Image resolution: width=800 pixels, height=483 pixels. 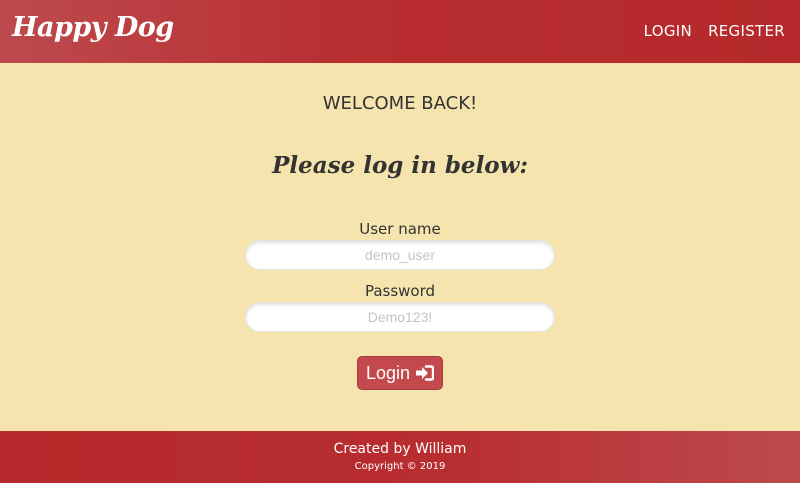 What do you see at coordinates (388, 372) in the screenshot?
I see `login-button-label: Login` at bounding box center [388, 372].